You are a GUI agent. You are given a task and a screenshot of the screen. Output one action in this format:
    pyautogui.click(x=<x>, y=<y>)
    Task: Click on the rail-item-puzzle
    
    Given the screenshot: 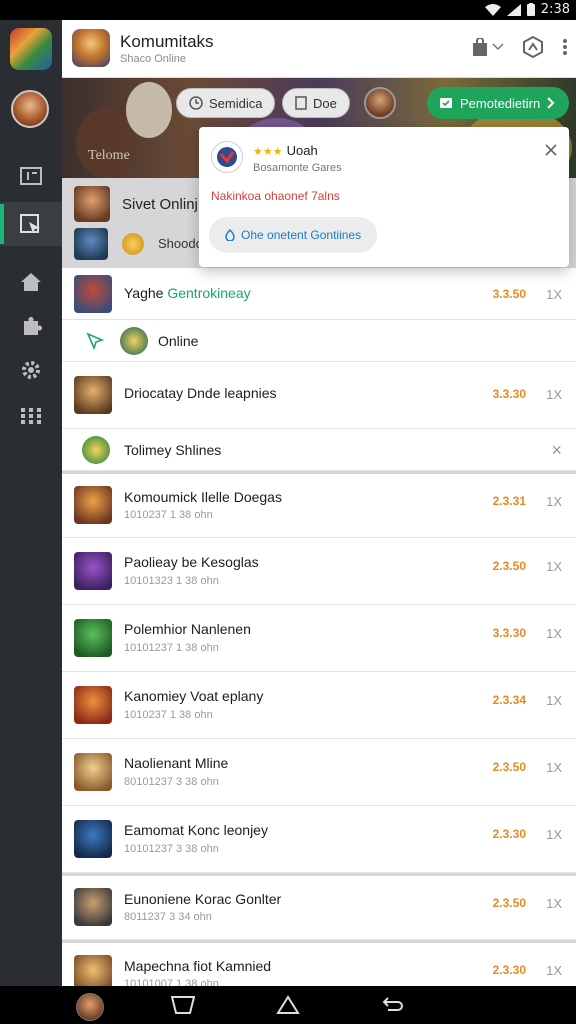 What is the action you would take?
    pyautogui.click(x=31, y=326)
    